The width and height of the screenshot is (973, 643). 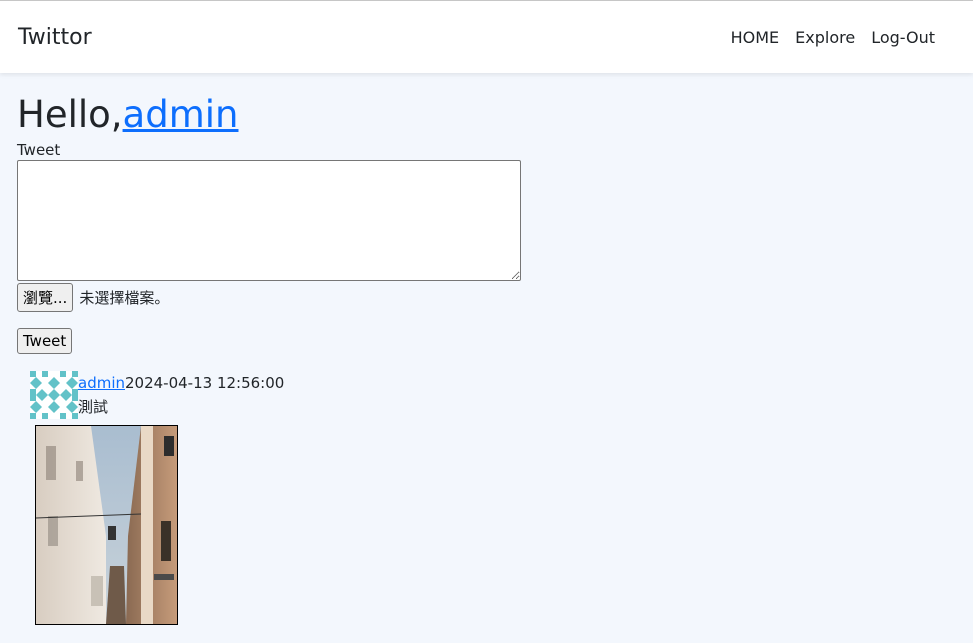 I want to click on nav-link-logout: Log-Out, so click(x=903, y=37).